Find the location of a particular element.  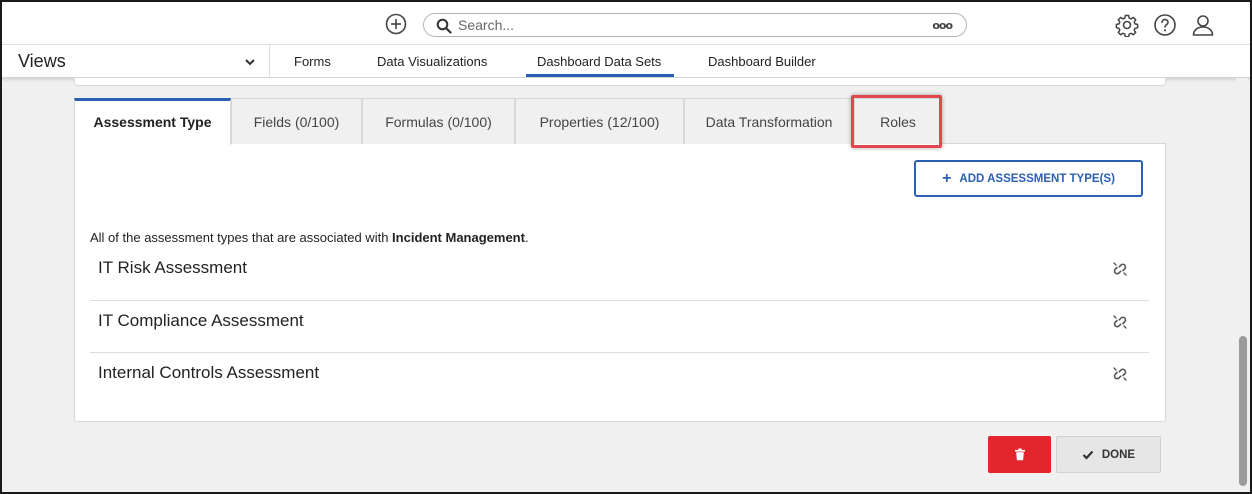

trash-icon is located at coordinates (1019, 454).